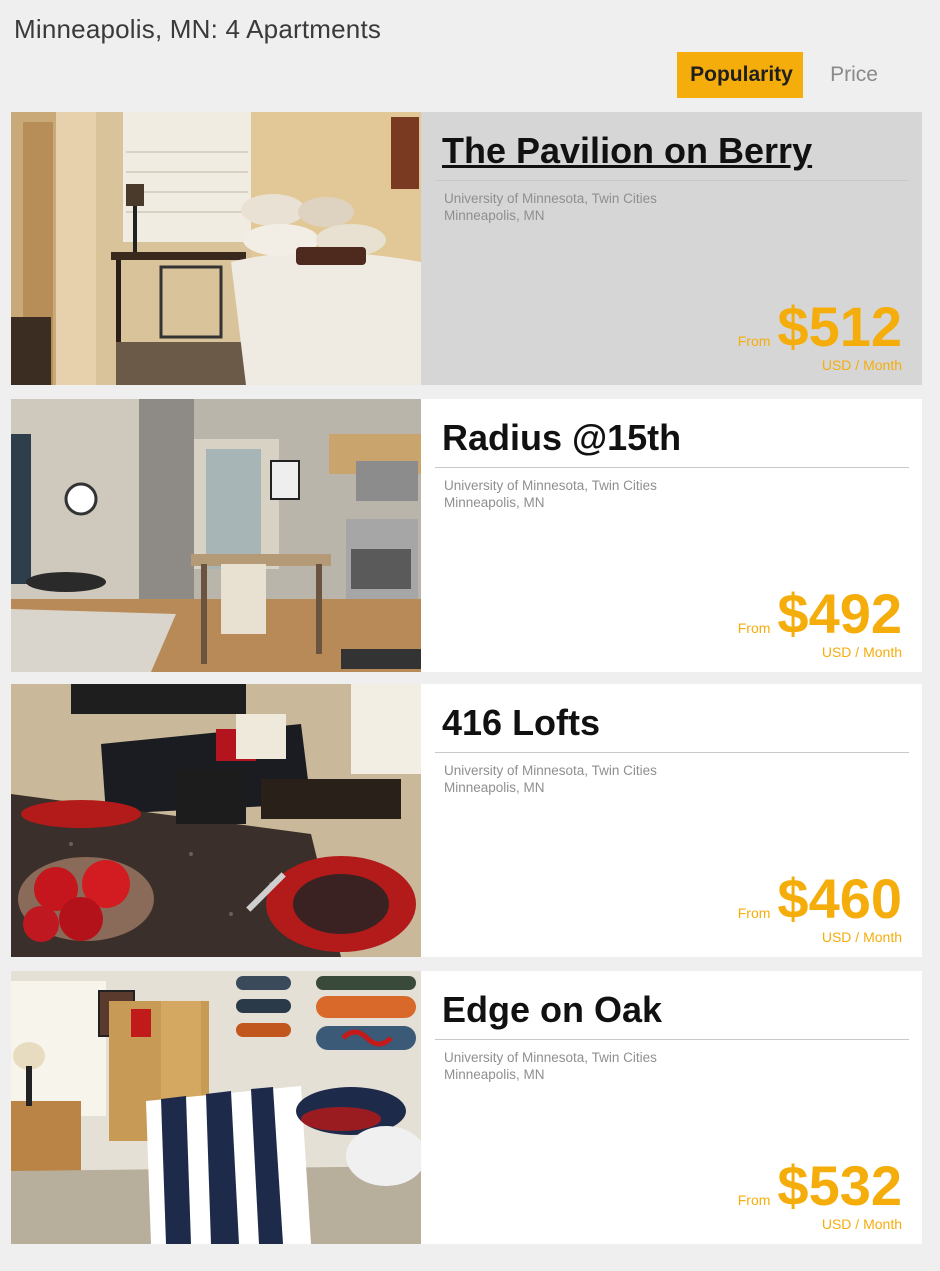 The height and width of the screenshot is (1271, 940). I want to click on listing-price: $492, so click(839, 613).